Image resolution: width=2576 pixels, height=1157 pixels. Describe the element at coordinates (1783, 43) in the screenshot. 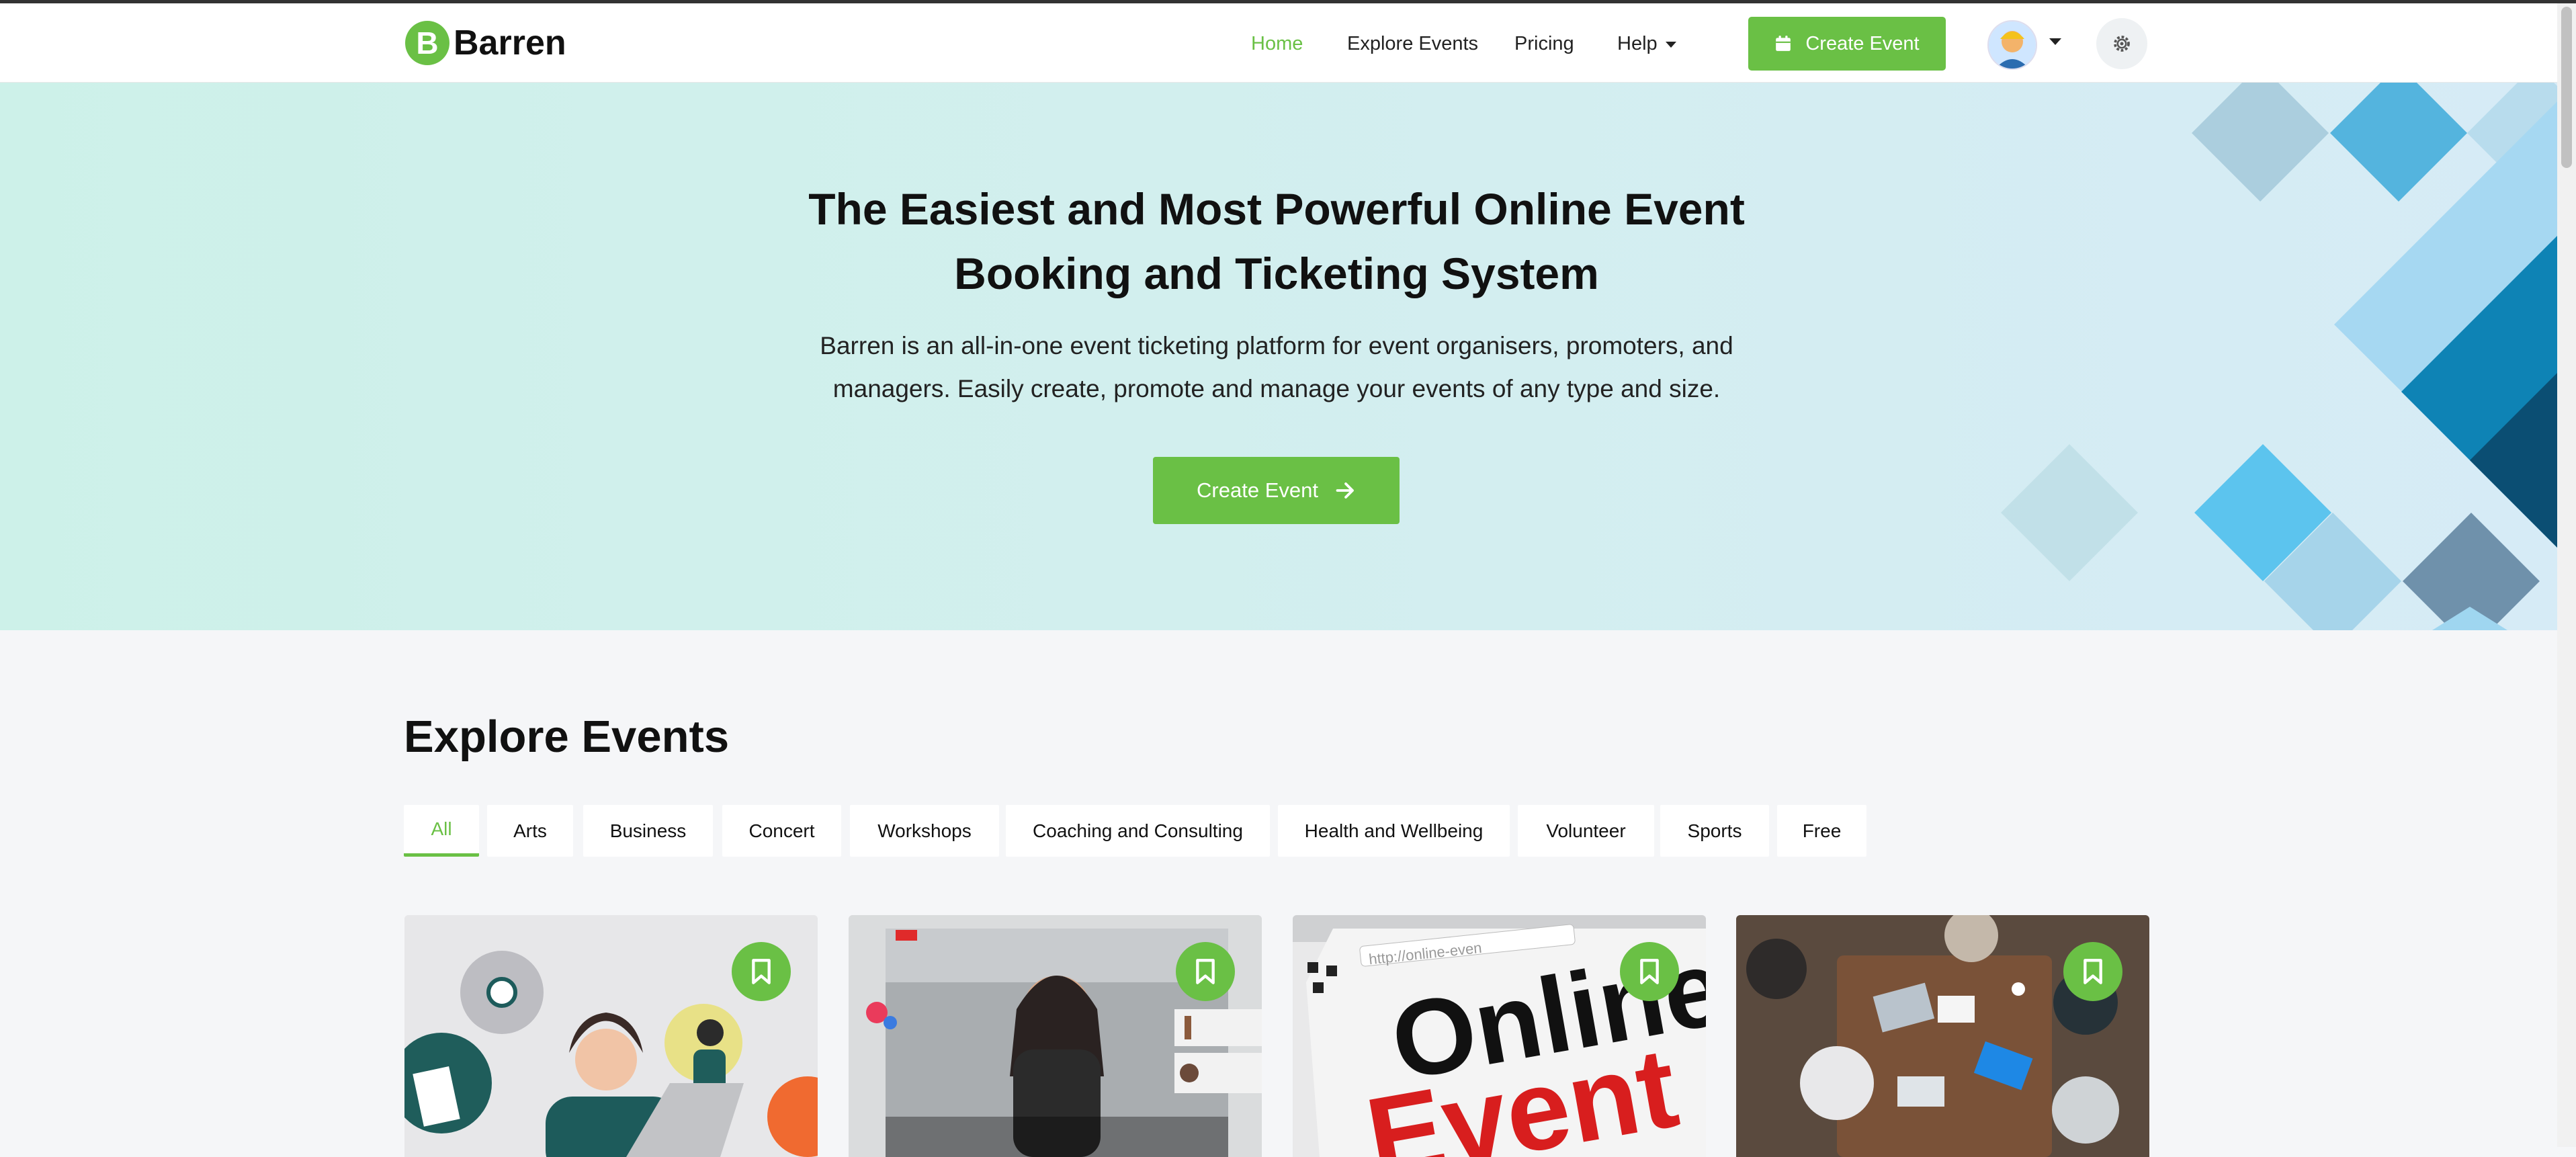

I see `calendar-icon` at that location.